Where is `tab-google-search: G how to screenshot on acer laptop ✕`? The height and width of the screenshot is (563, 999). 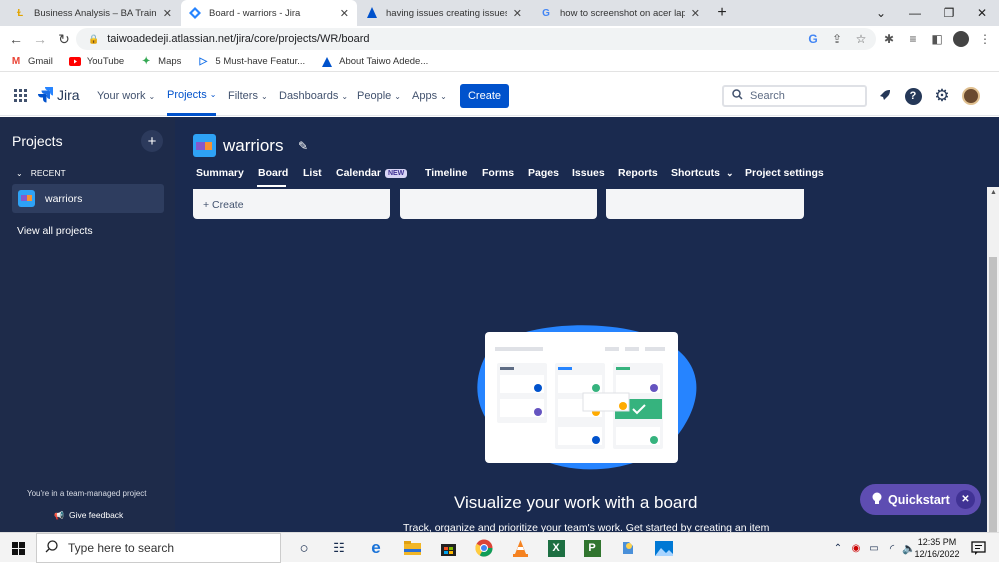
tab-google-search: G how to screenshot on acer laptop ✕ is located at coordinates (620, 13).